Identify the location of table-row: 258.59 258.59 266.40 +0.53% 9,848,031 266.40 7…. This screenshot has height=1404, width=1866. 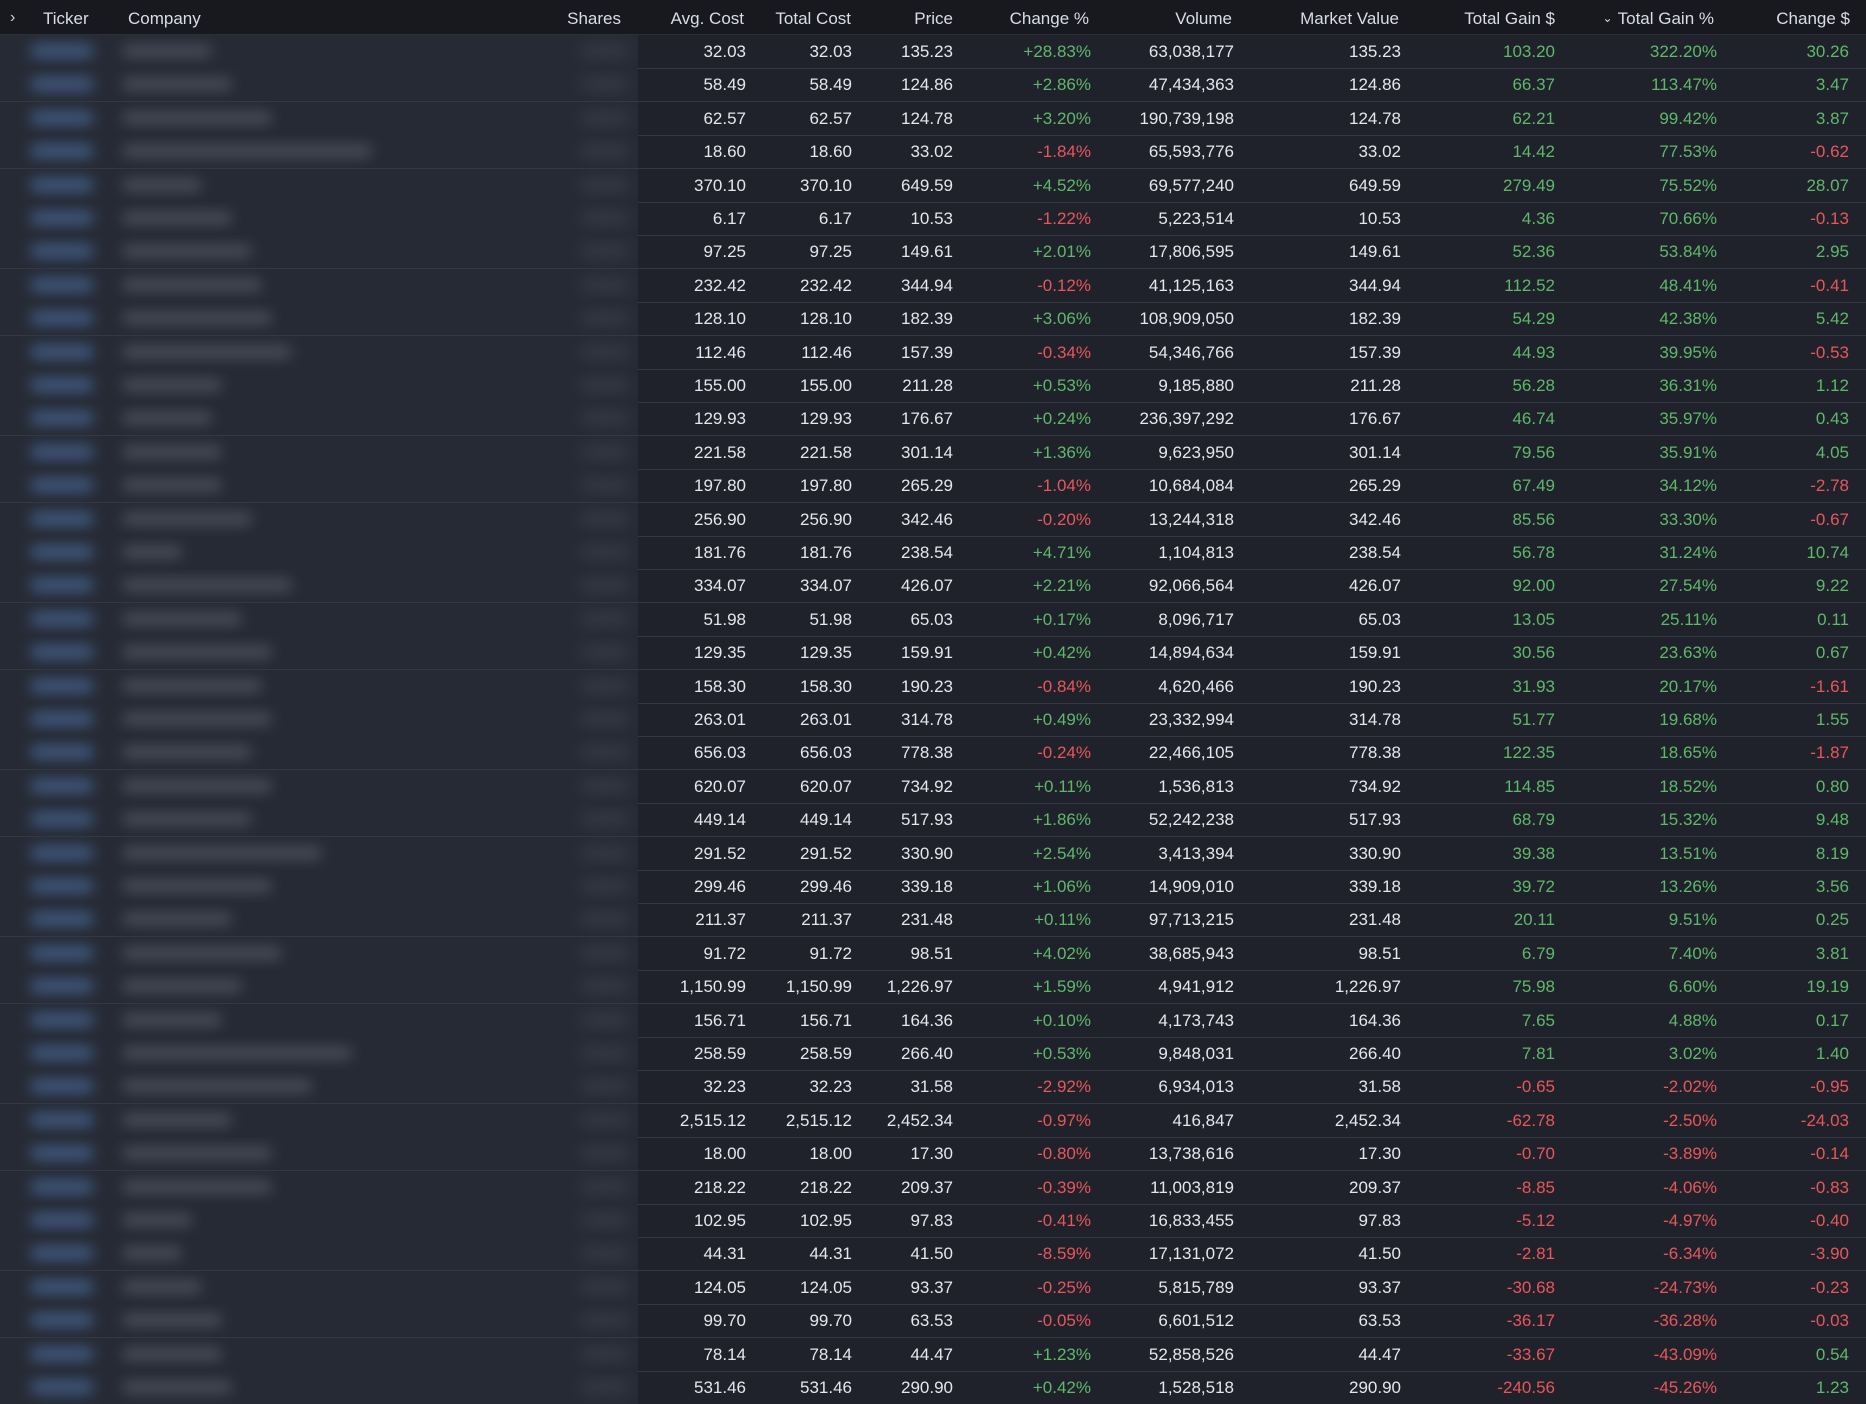
(933, 1054).